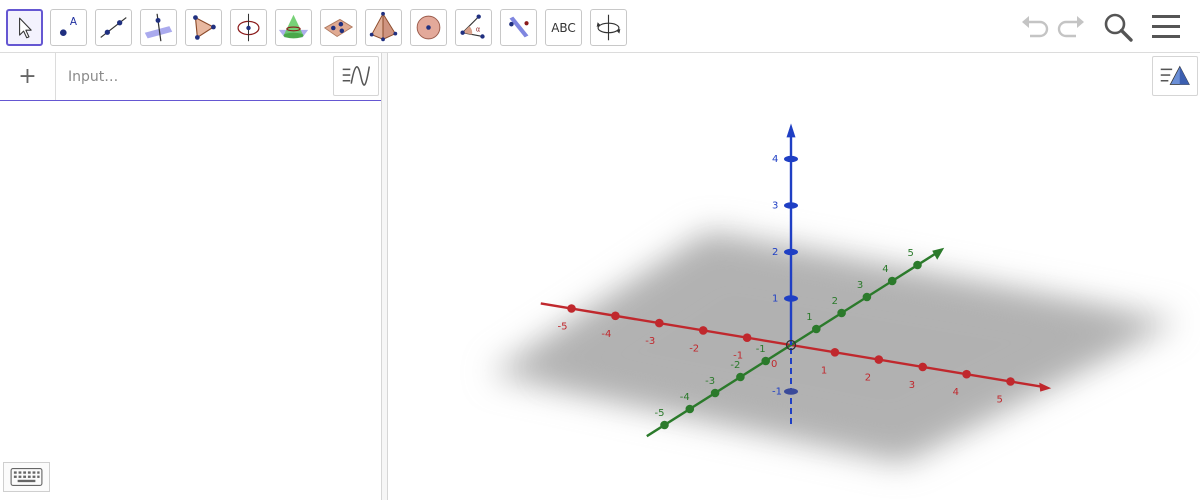 The image size is (1200, 500). Describe the element at coordinates (791, 130) in the screenshot. I see `z-axis-arrow` at that location.